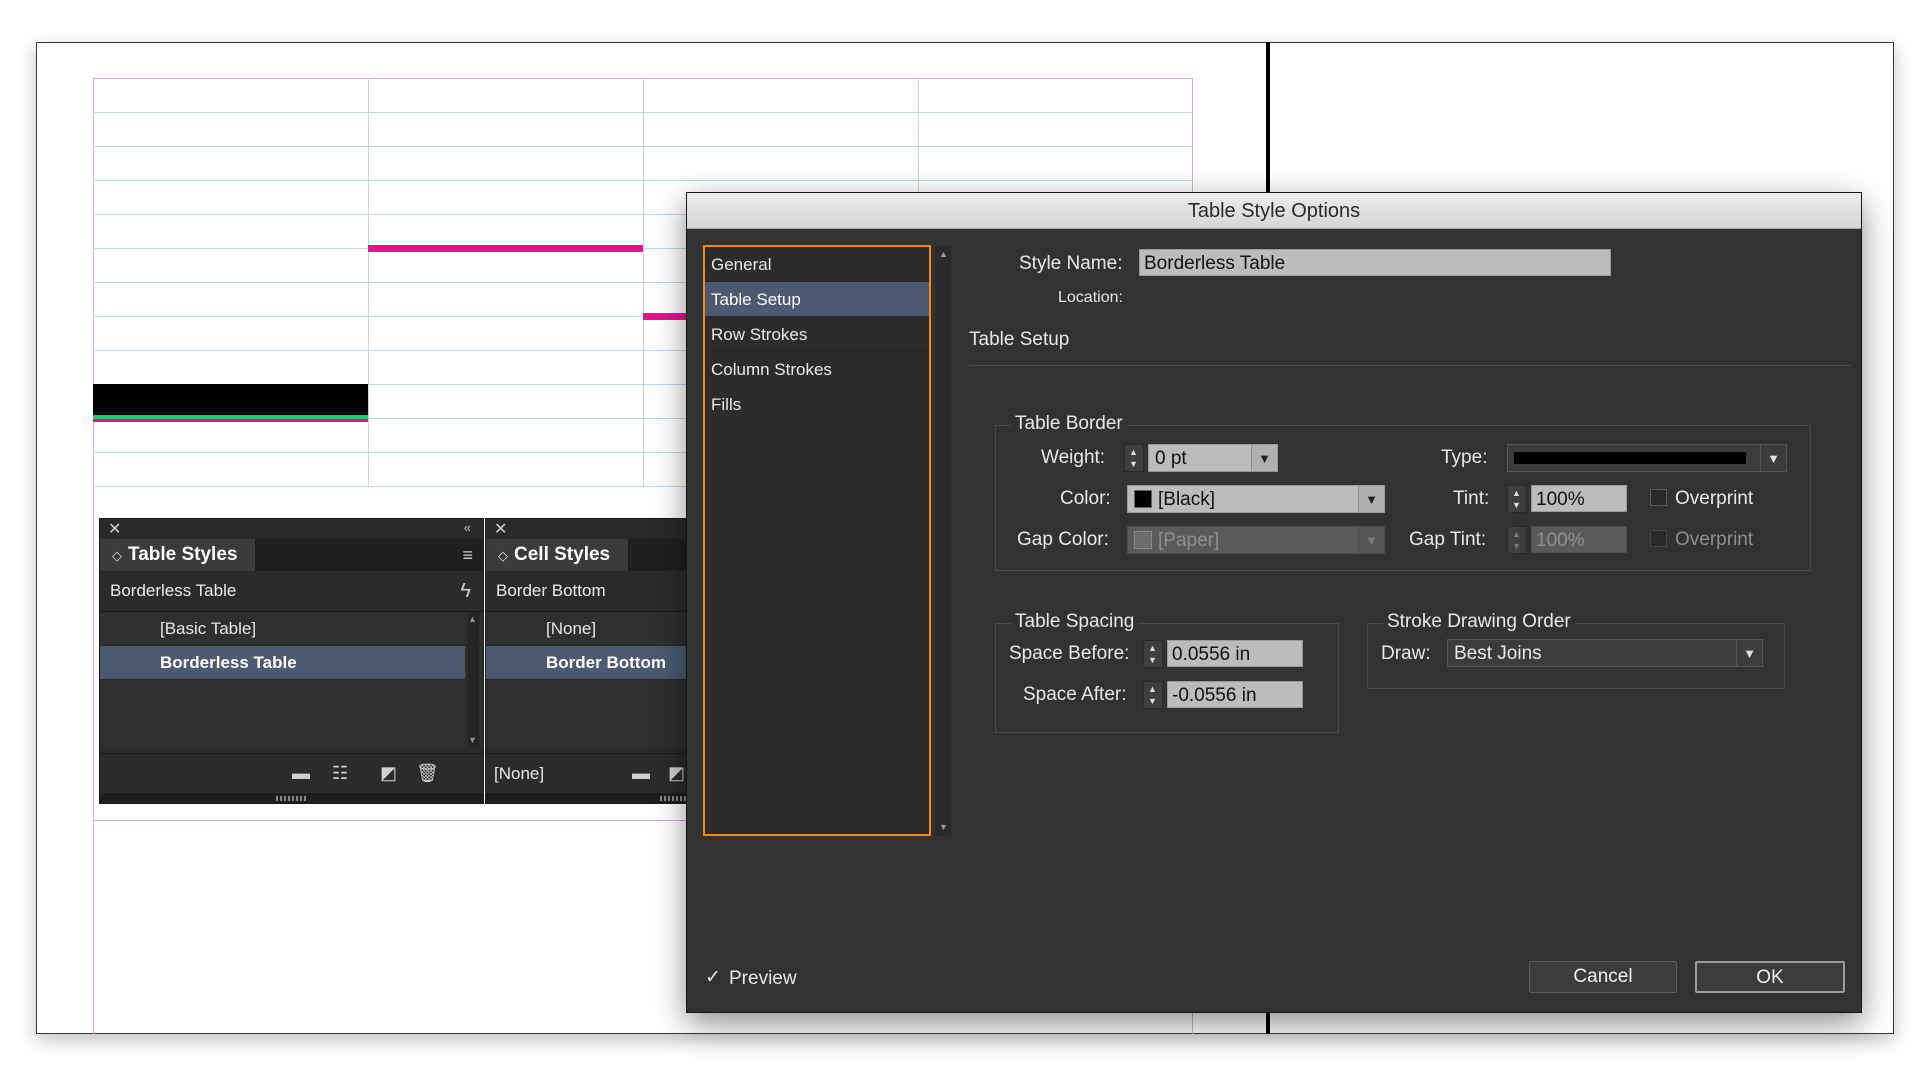  What do you see at coordinates (1274, 211) in the screenshot?
I see `dialog-title: Table Style Options` at bounding box center [1274, 211].